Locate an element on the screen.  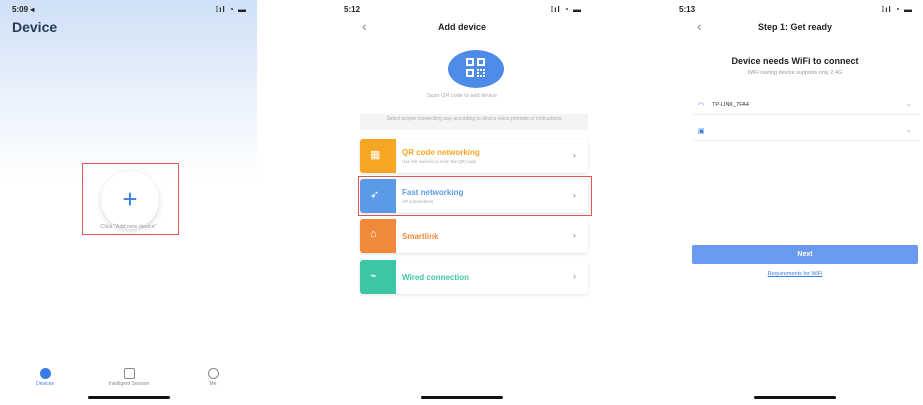
status-time: 5:09 ◂ is located at coordinates (23, 9).